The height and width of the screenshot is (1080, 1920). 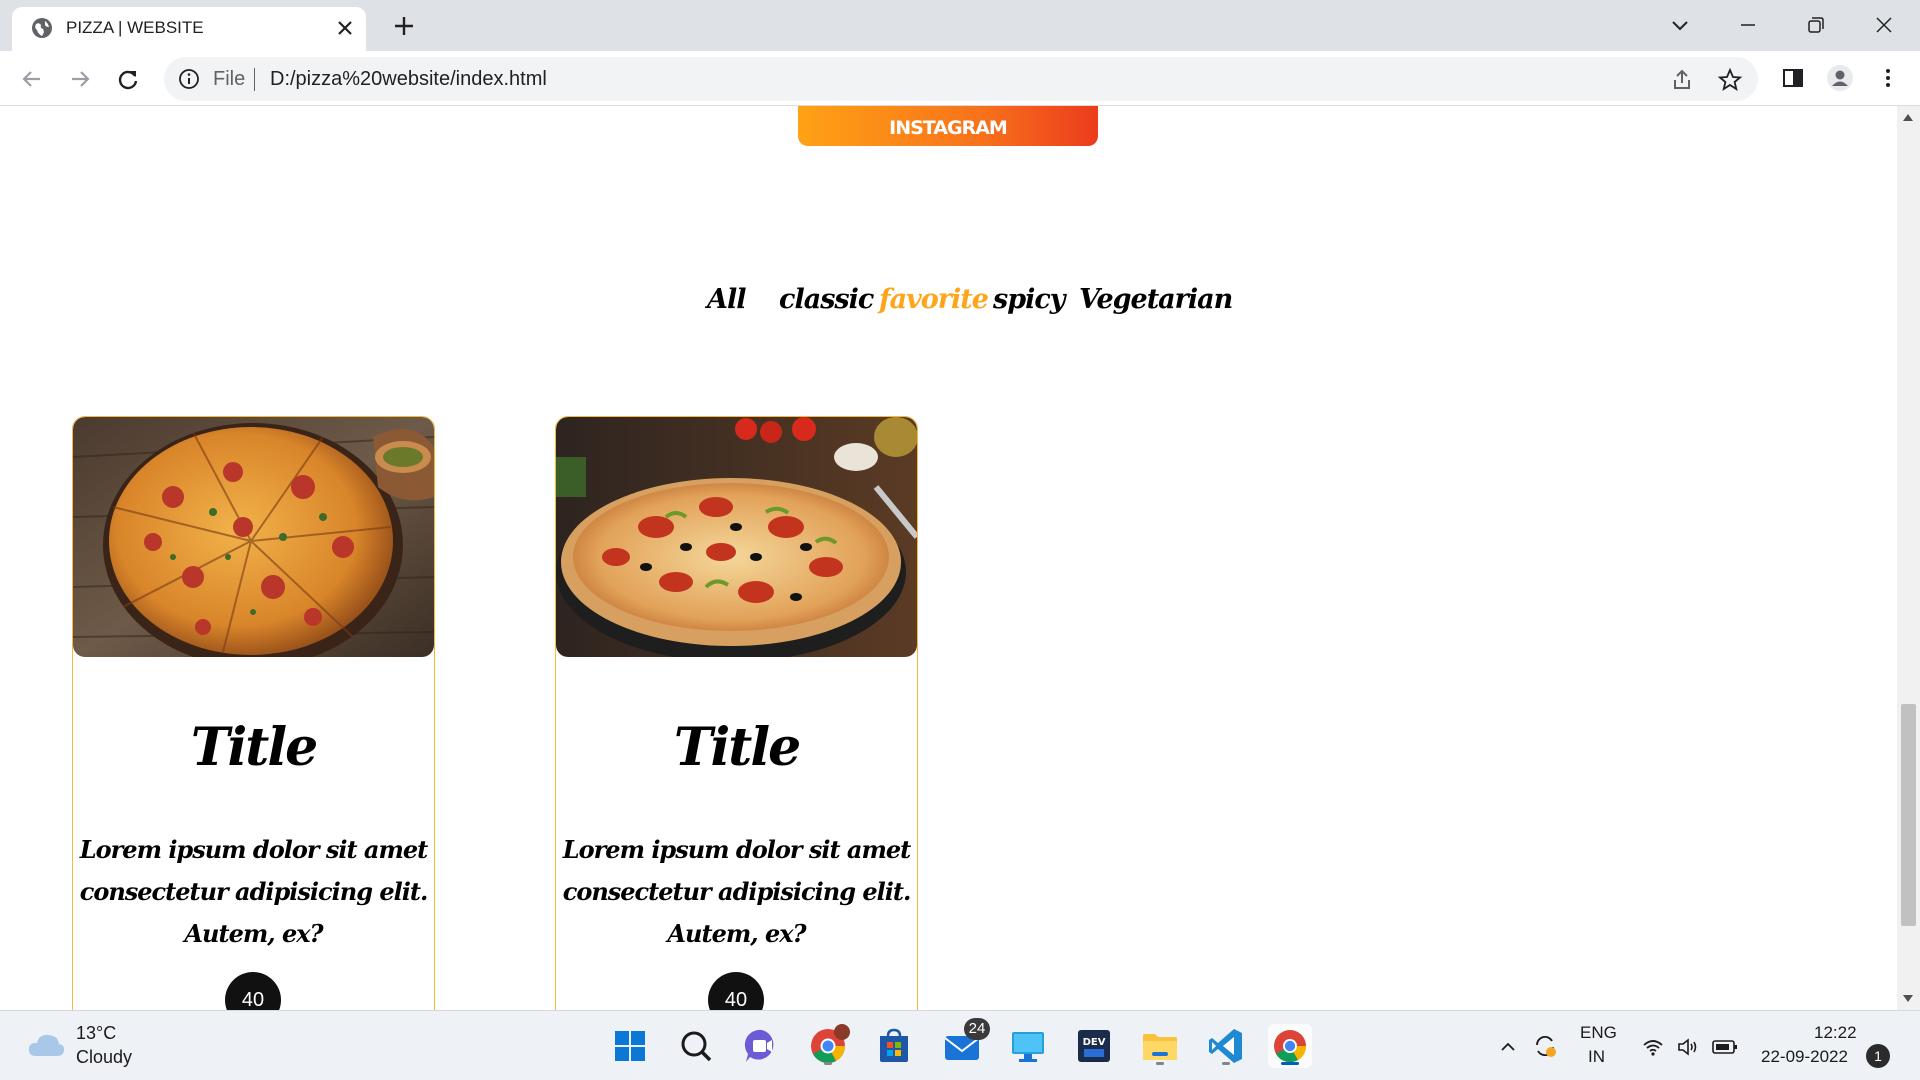 What do you see at coordinates (1094, 1042) in the screenshot?
I see `svg-text: DEV` at bounding box center [1094, 1042].